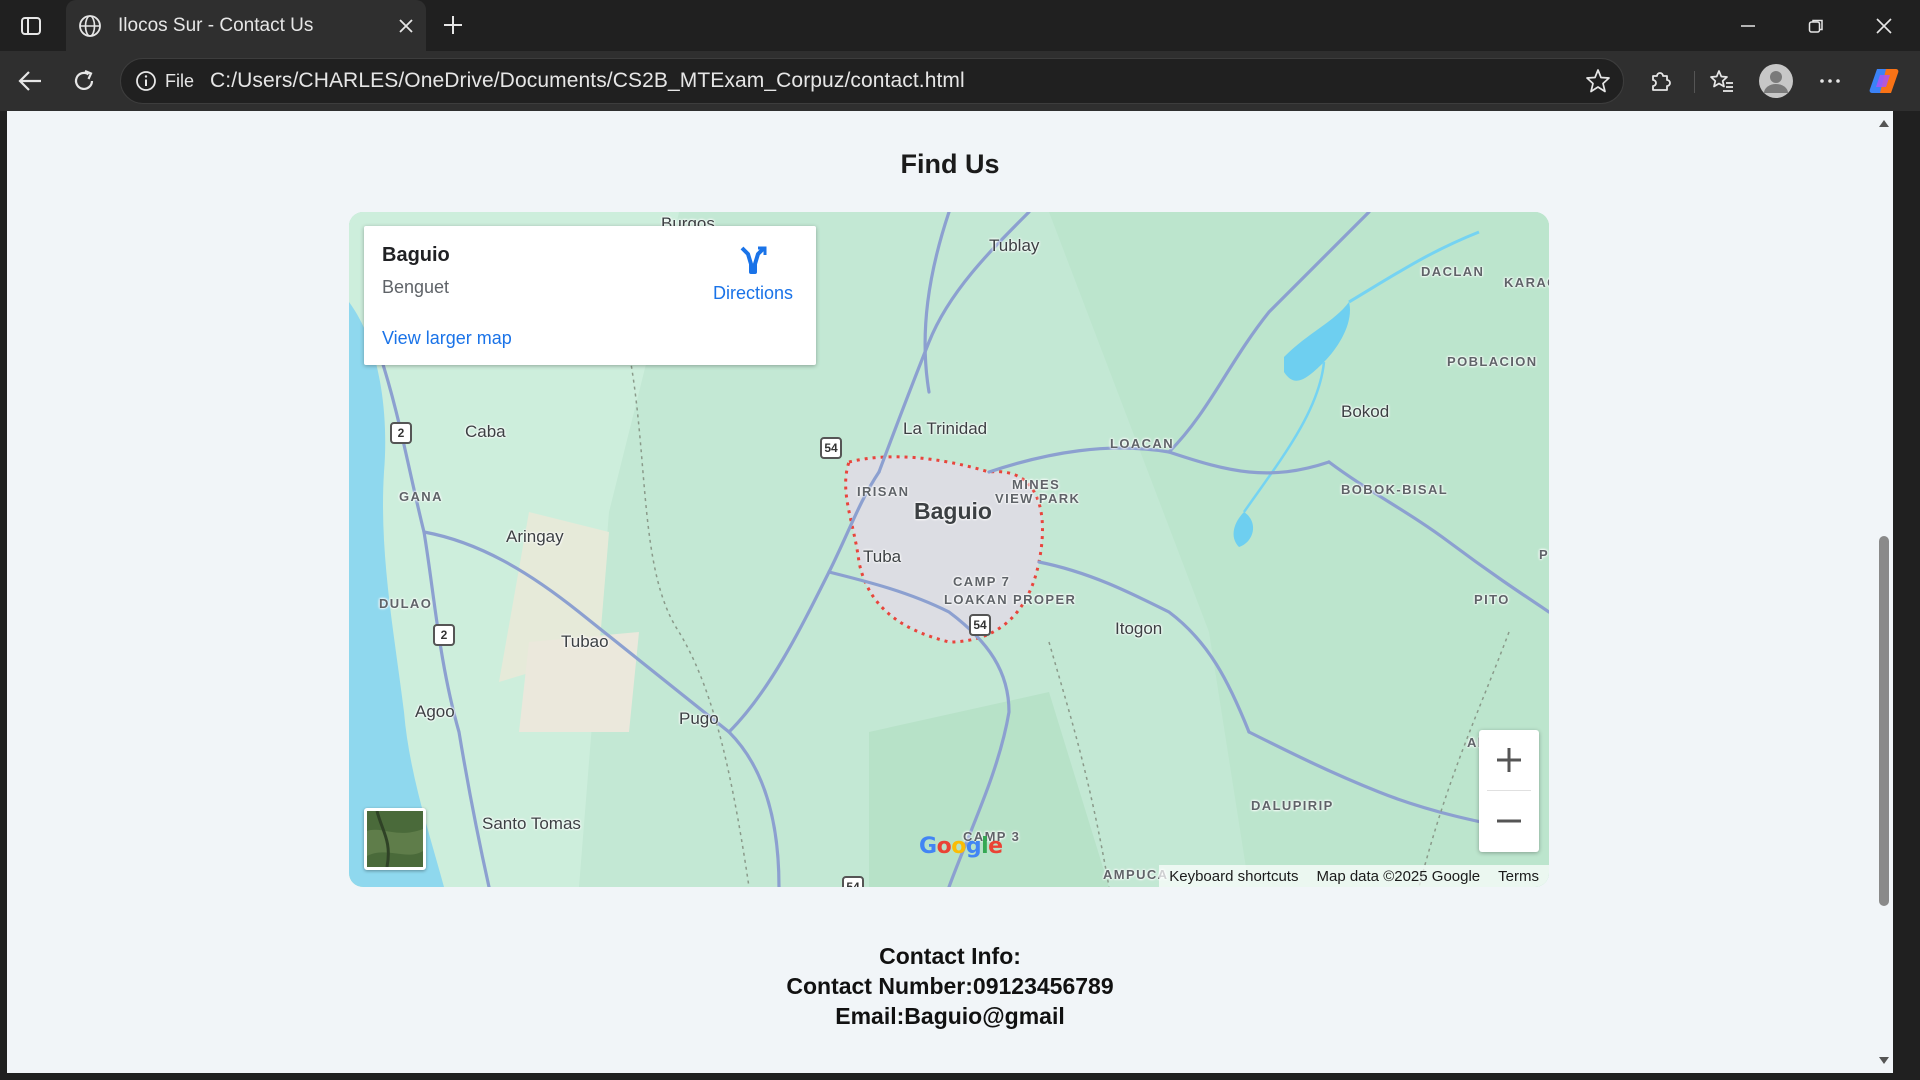 The height and width of the screenshot is (1080, 1920). Describe the element at coordinates (945, 428) in the screenshot. I see `map-label: La Trinidad` at that location.